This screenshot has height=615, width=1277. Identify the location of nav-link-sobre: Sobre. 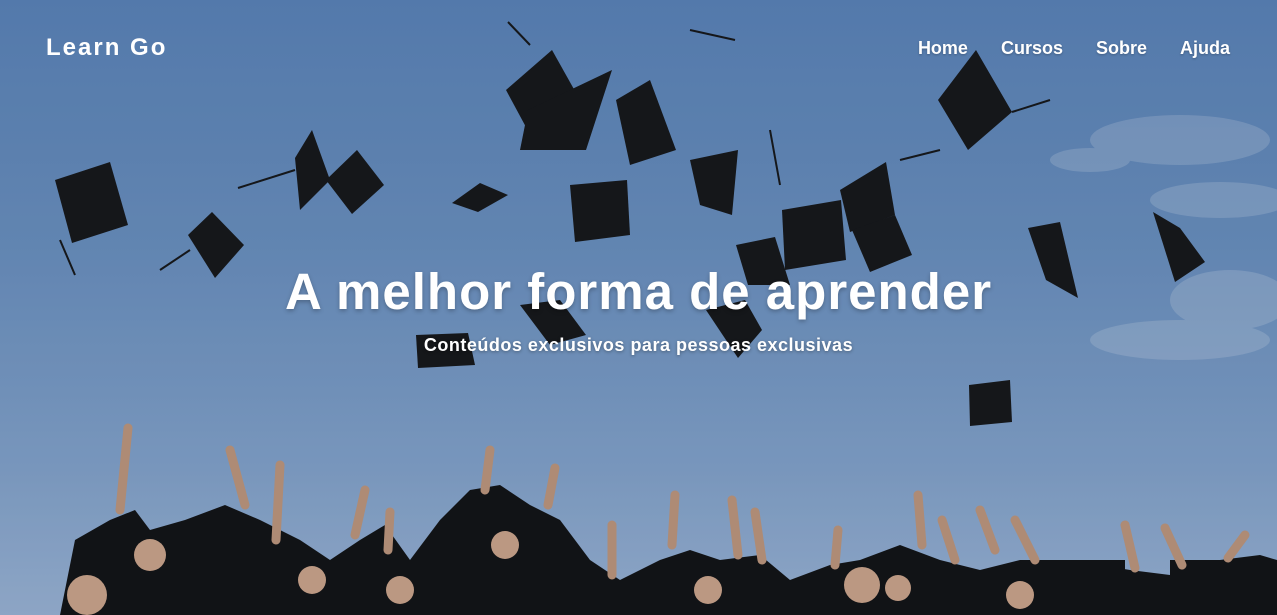
(1121, 48).